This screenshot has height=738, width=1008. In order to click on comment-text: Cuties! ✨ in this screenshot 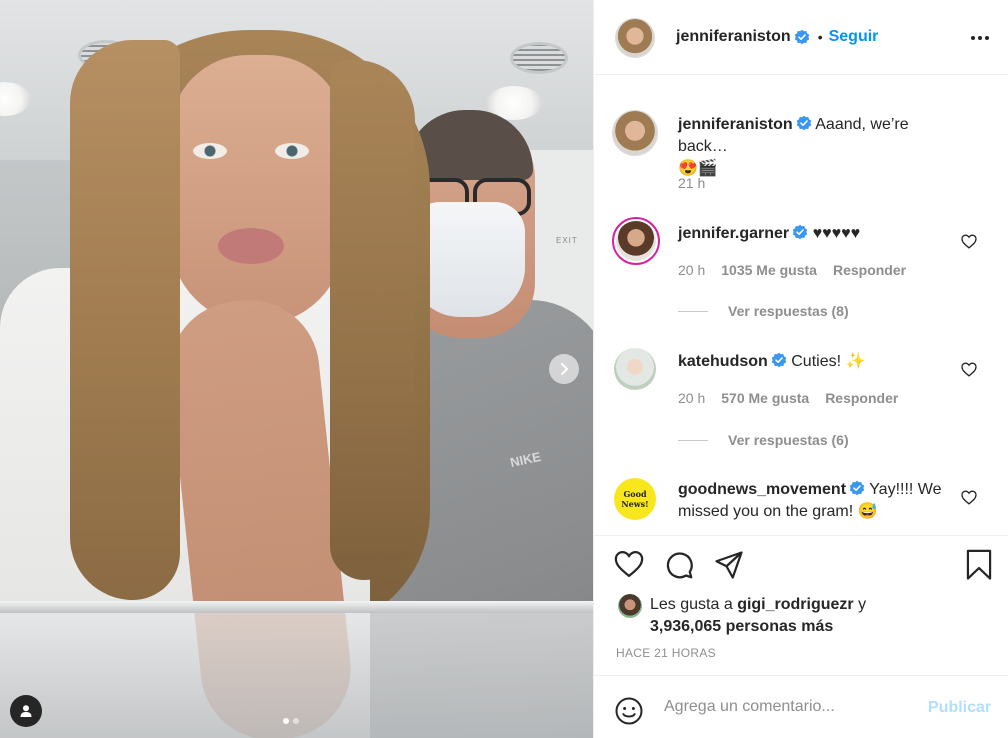, I will do `click(828, 361)`.